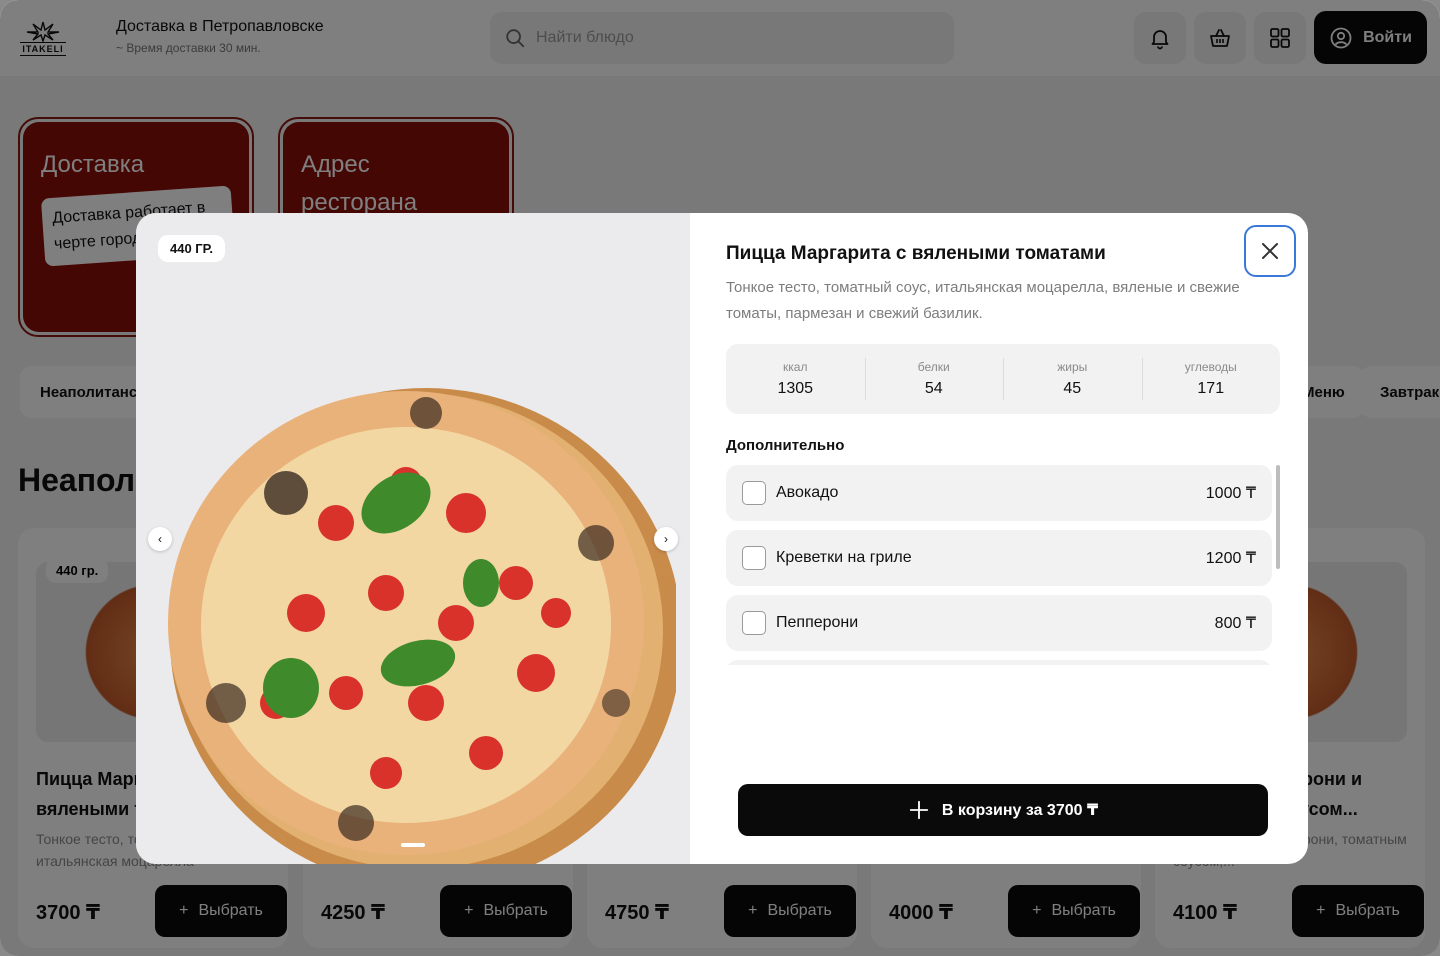  Describe the element at coordinates (1072, 367) in the screenshot. I see `nutrition-label: жиры` at that location.